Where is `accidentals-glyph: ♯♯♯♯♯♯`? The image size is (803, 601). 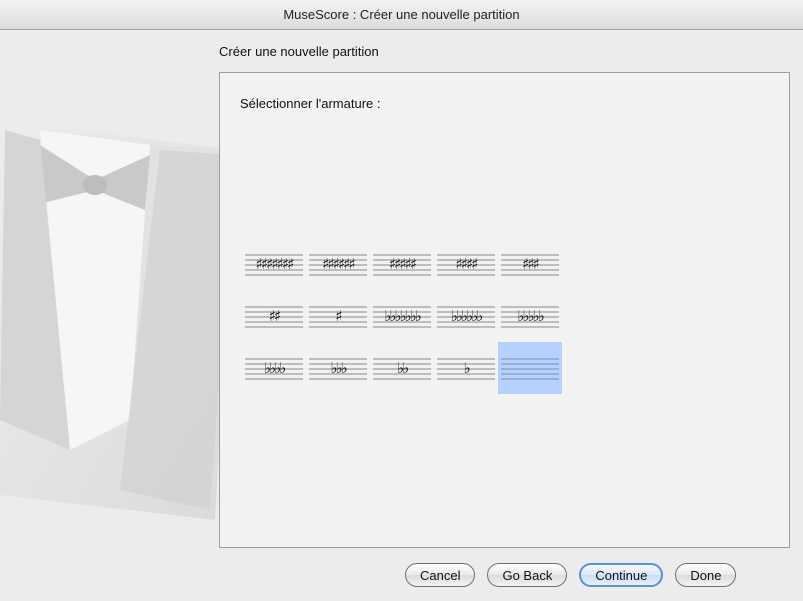 accidentals-glyph: ♯♯♯♯♯♯ is located at coordinates (339, 264).